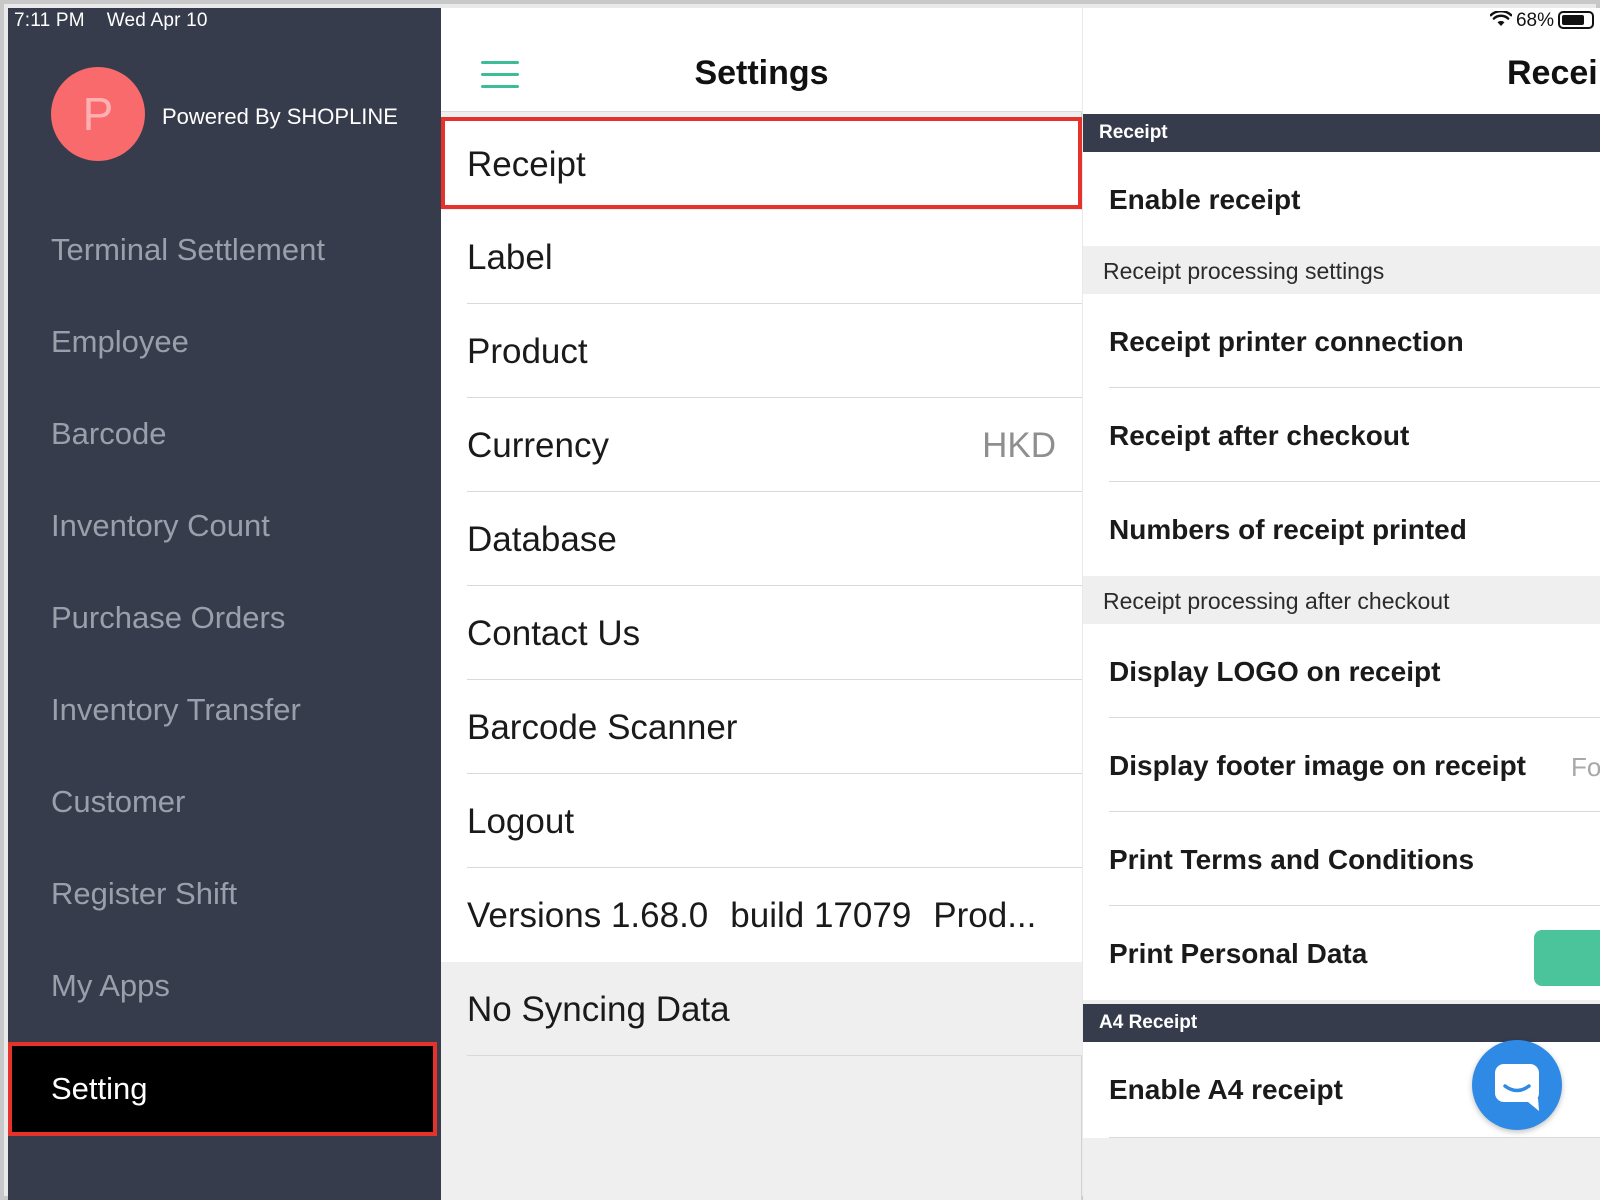  What do you see at coordinates (1238, 953) in the screenshot?
I see `row-label: Print Personal Data` at bounding box center [1238, 953].